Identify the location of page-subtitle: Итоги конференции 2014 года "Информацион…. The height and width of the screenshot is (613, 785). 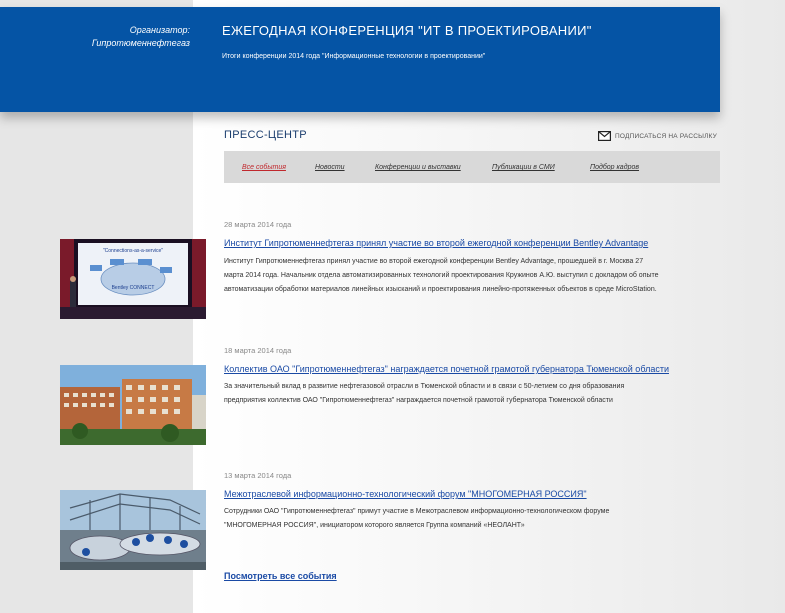
(354, 56).